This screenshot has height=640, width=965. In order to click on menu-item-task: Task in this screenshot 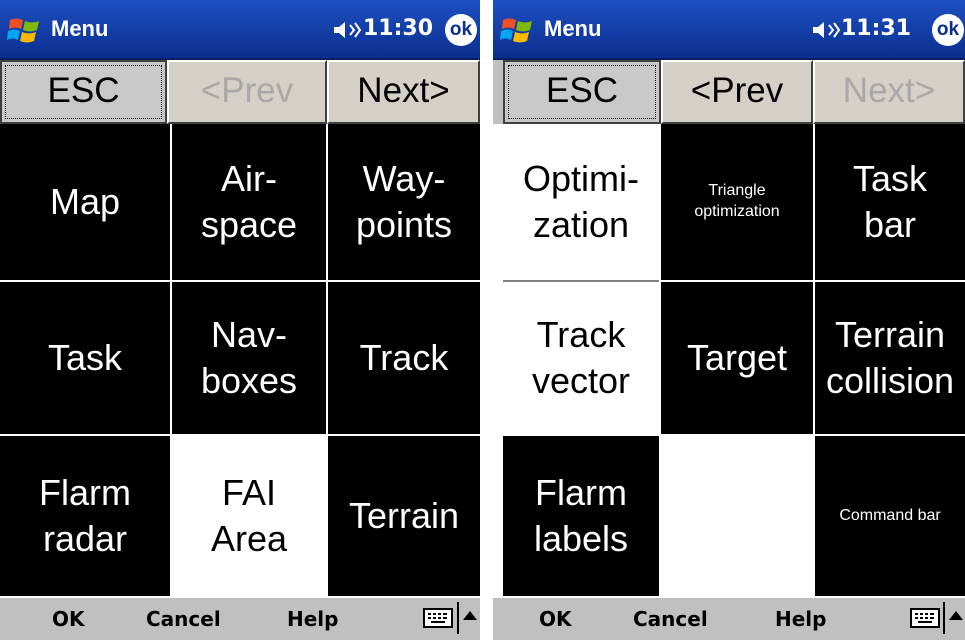, I will do `click(85, 358)`.